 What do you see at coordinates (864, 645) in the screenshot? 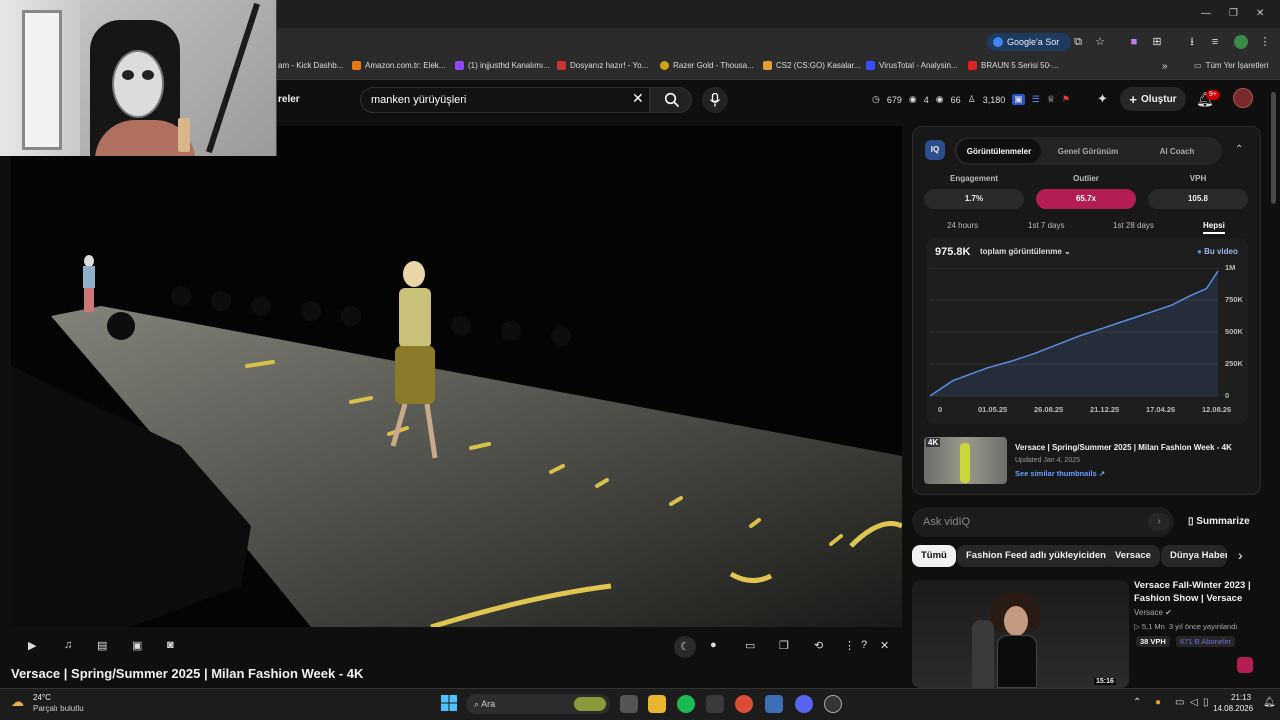
I see `help-icon: ?` at bounding box center [864, 645].